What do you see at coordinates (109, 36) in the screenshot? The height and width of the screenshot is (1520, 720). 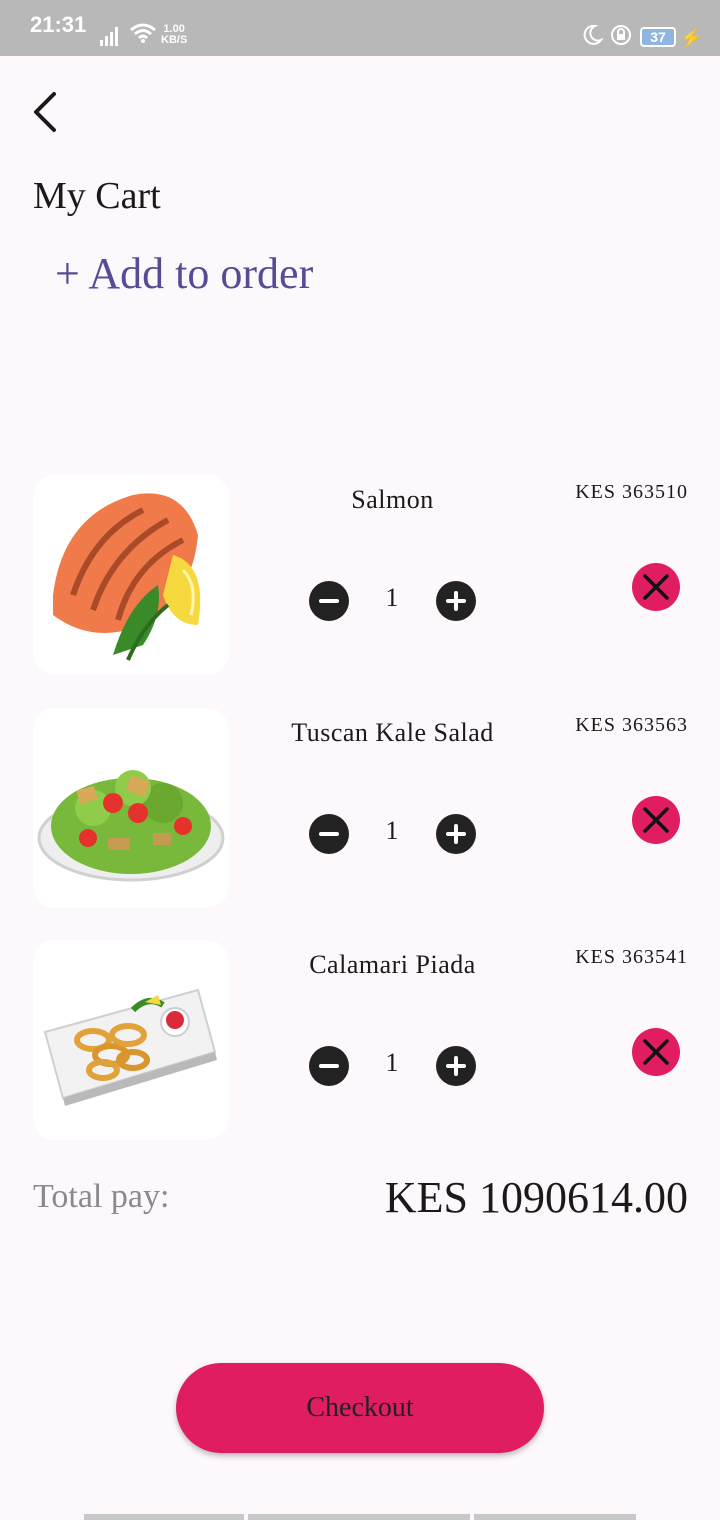 I see `signal-icon` at bounding box center [109, 36].